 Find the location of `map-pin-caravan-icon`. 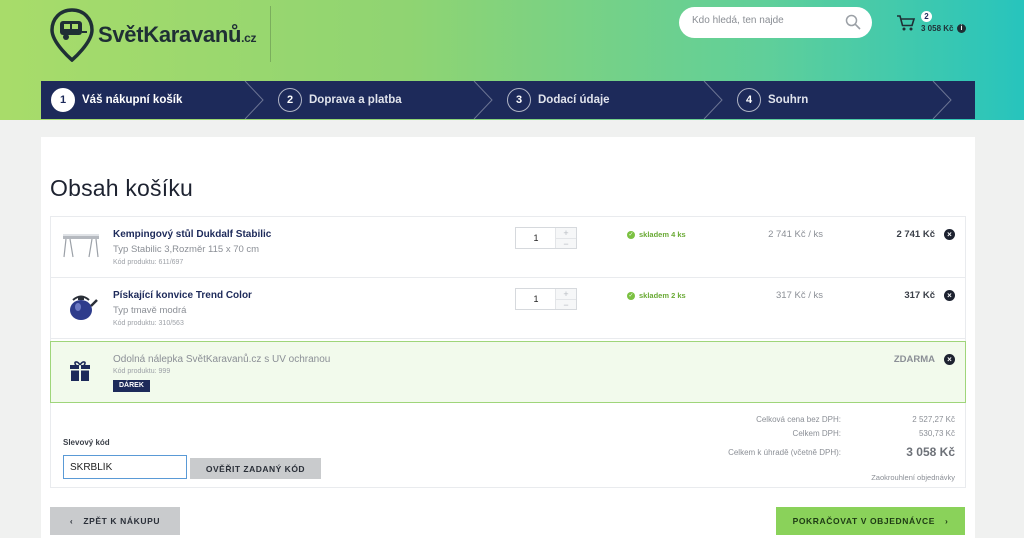

map-pin-caravan-icon is located at coordinates (72, 35).